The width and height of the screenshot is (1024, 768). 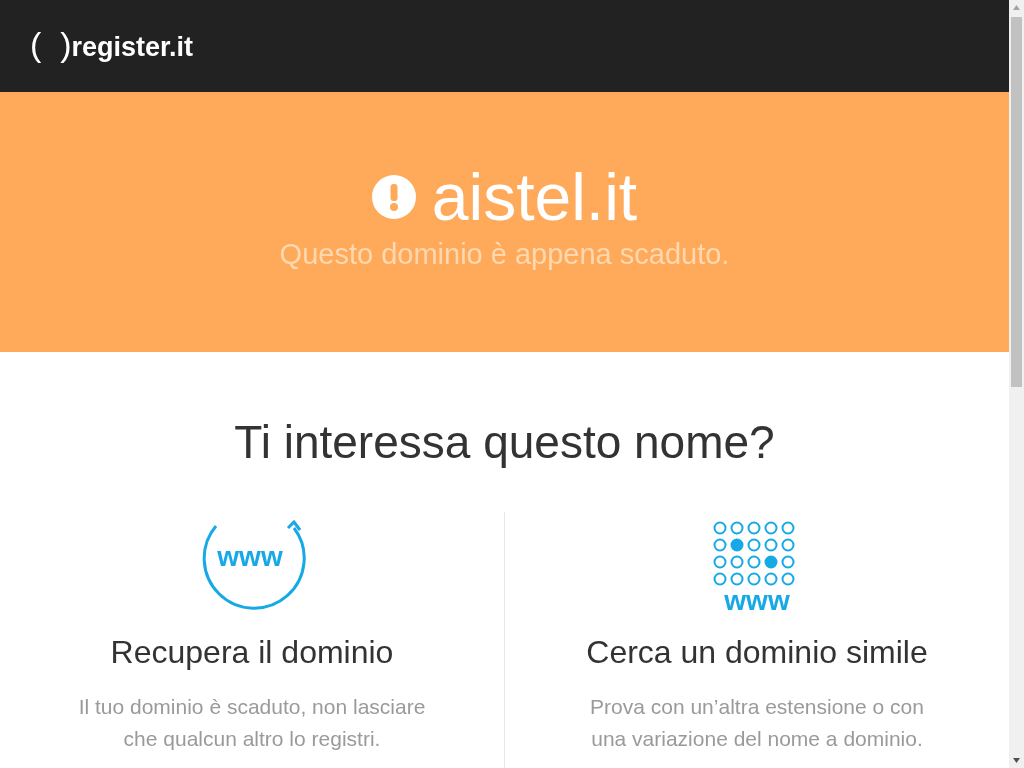 I want to click on option-title: Recupera il dominio, so click(x=252, y=652).